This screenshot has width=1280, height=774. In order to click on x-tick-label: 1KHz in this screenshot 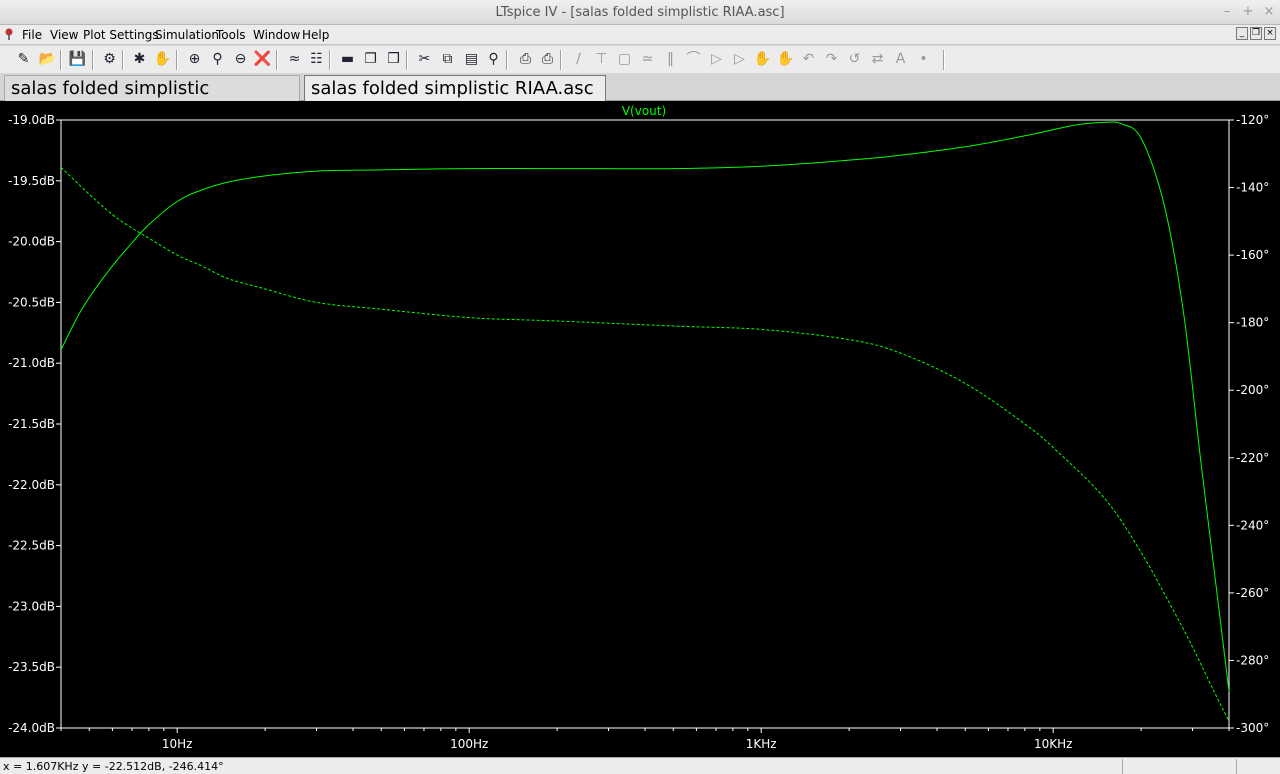, I will do `click(761, 744)`.